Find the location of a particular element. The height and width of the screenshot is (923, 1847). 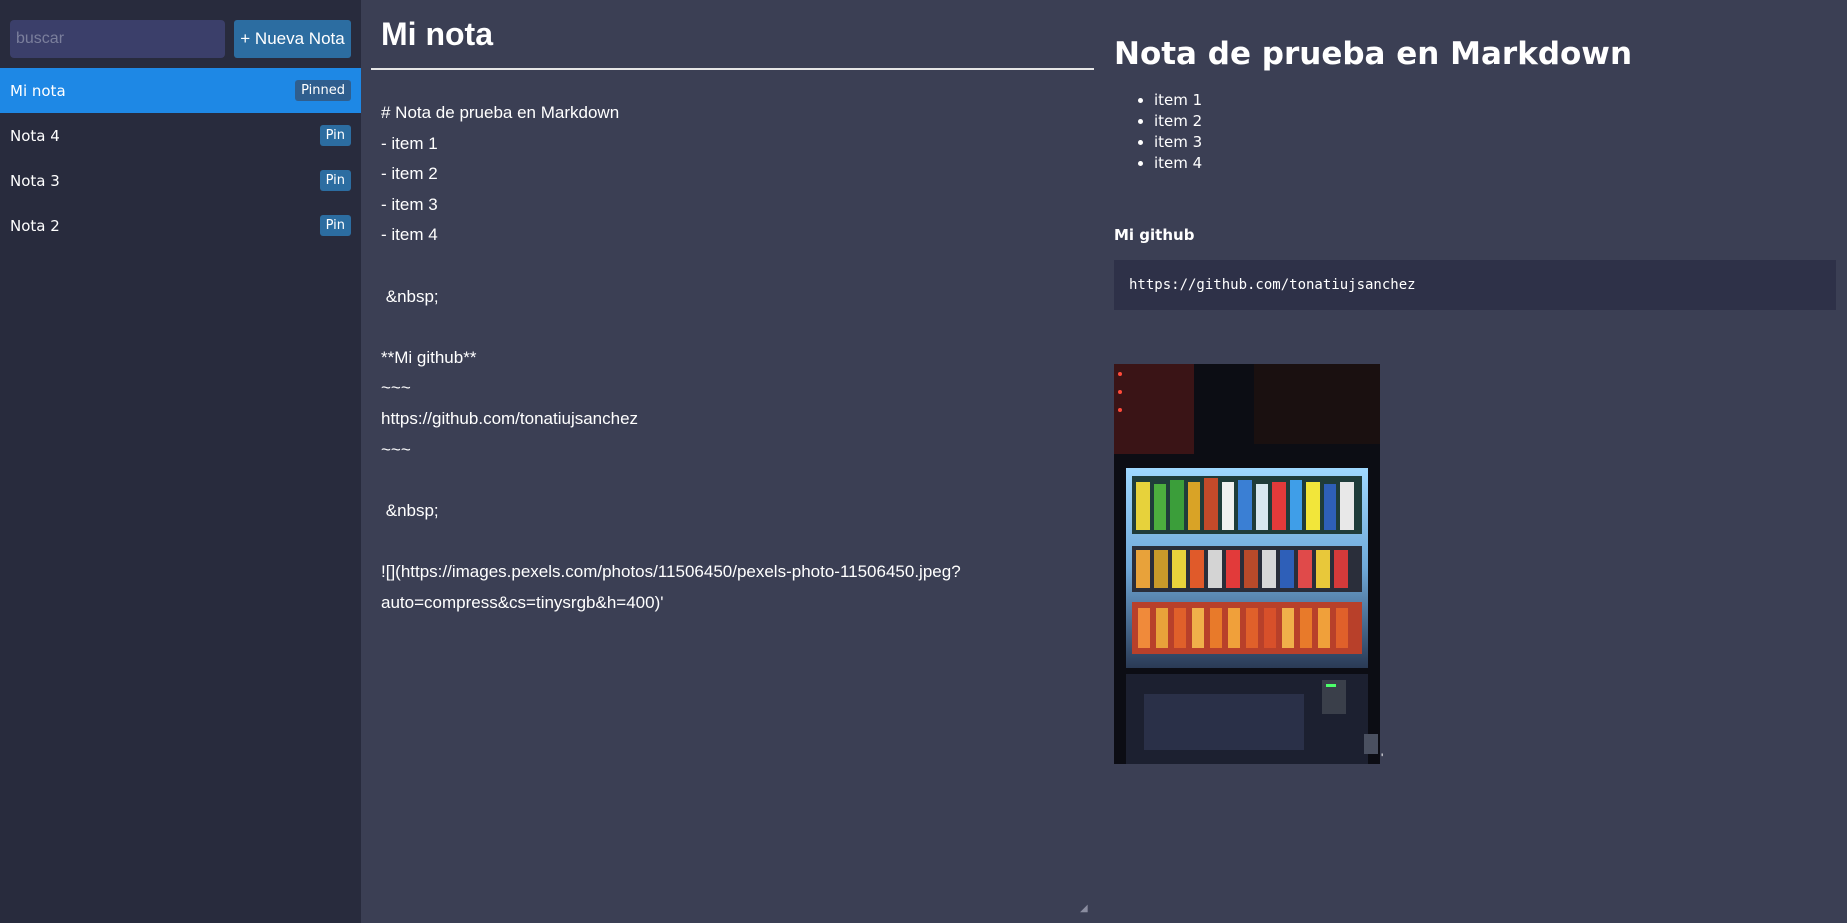

note-item-title: Nota 4 is located at coordinates (35, 135).